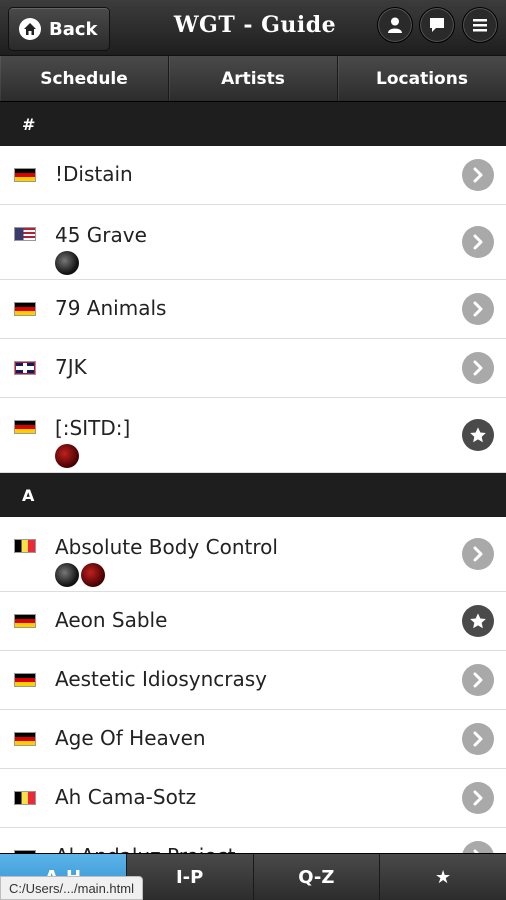 Image resolution: width=506 pixels, height=900 pixels. I want to click on artist-name: Aestetic Idiosyncrasy, so click(161, 679).